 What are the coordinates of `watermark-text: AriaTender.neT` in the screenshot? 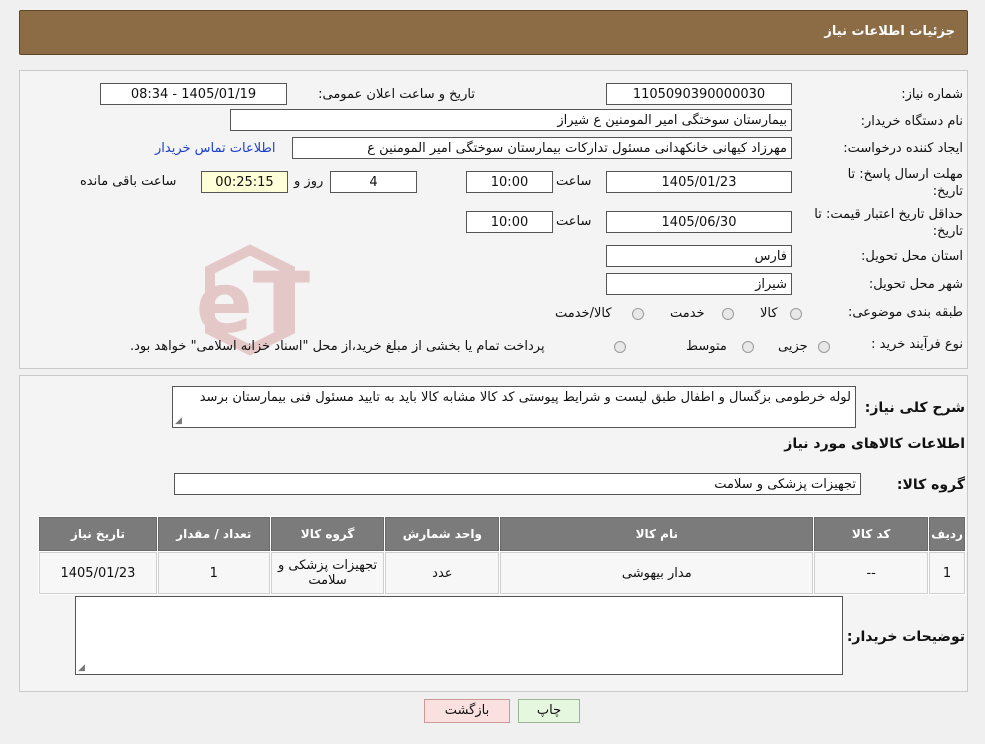 It's located at (250, 303).